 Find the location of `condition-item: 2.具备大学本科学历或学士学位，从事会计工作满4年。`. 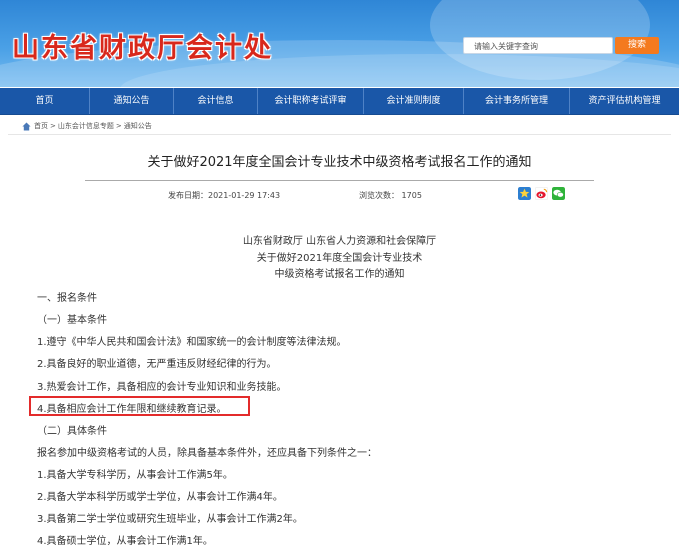

condition-item: 2.具备大学本科学历或学士学位，从事会计工作满4年。 is located at coordinates (160, 497).